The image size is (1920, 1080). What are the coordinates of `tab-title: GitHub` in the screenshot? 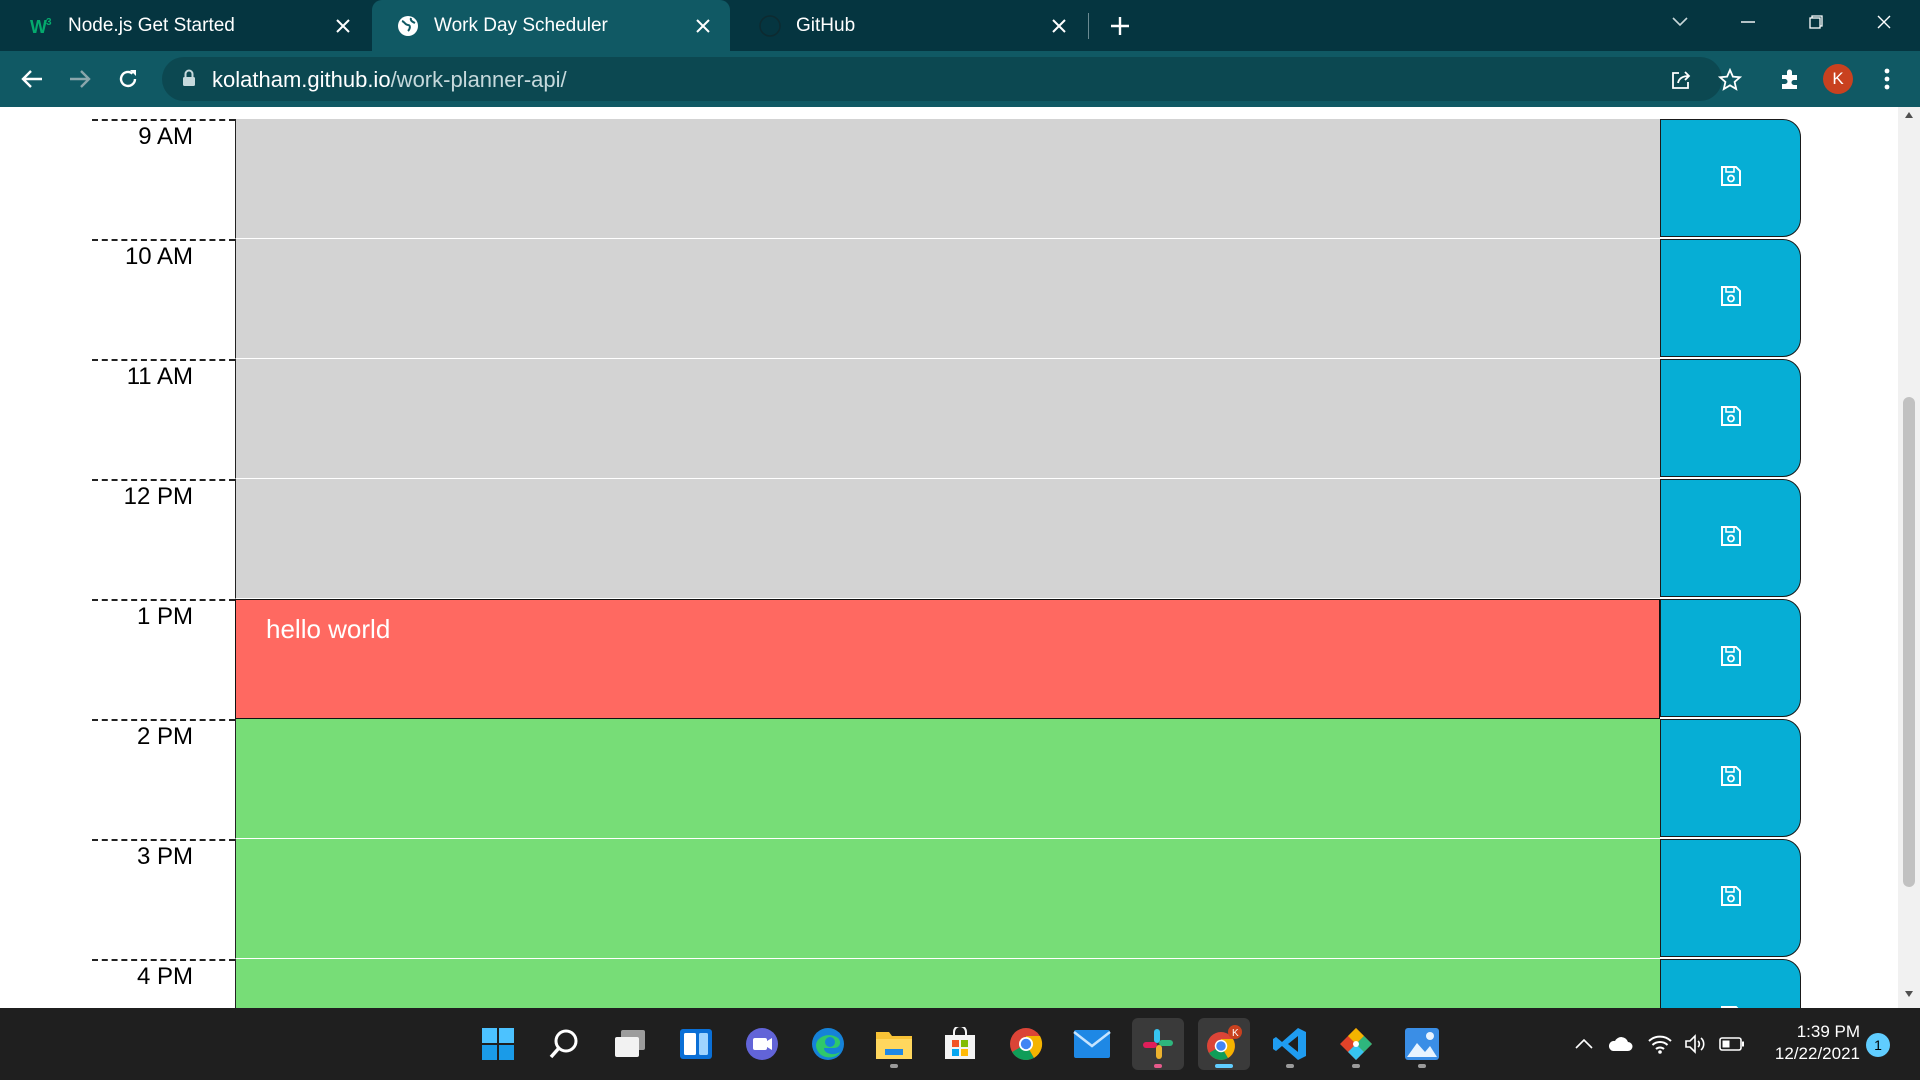 It's located at (826, 25).